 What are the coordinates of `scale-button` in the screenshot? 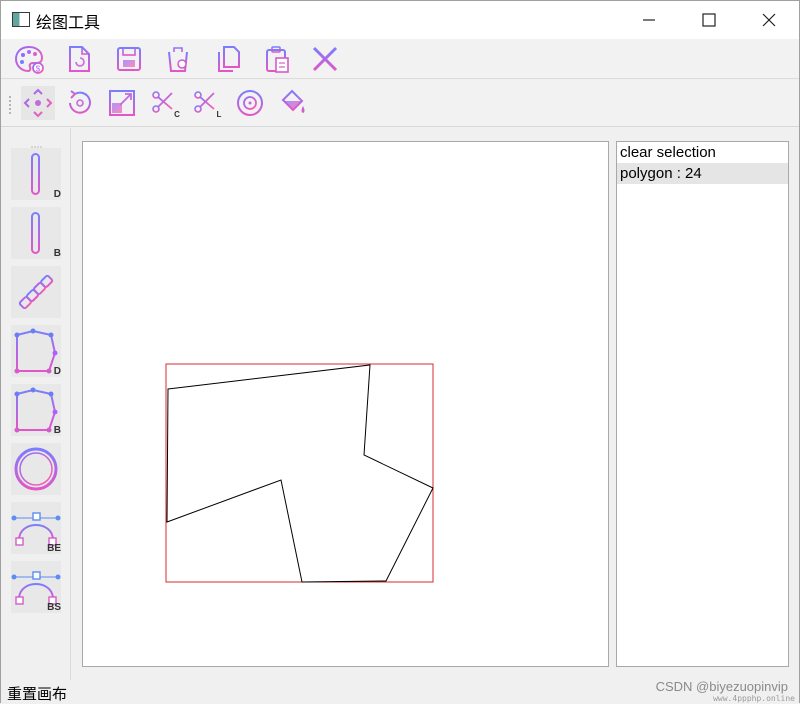 It's located at (122, 103).